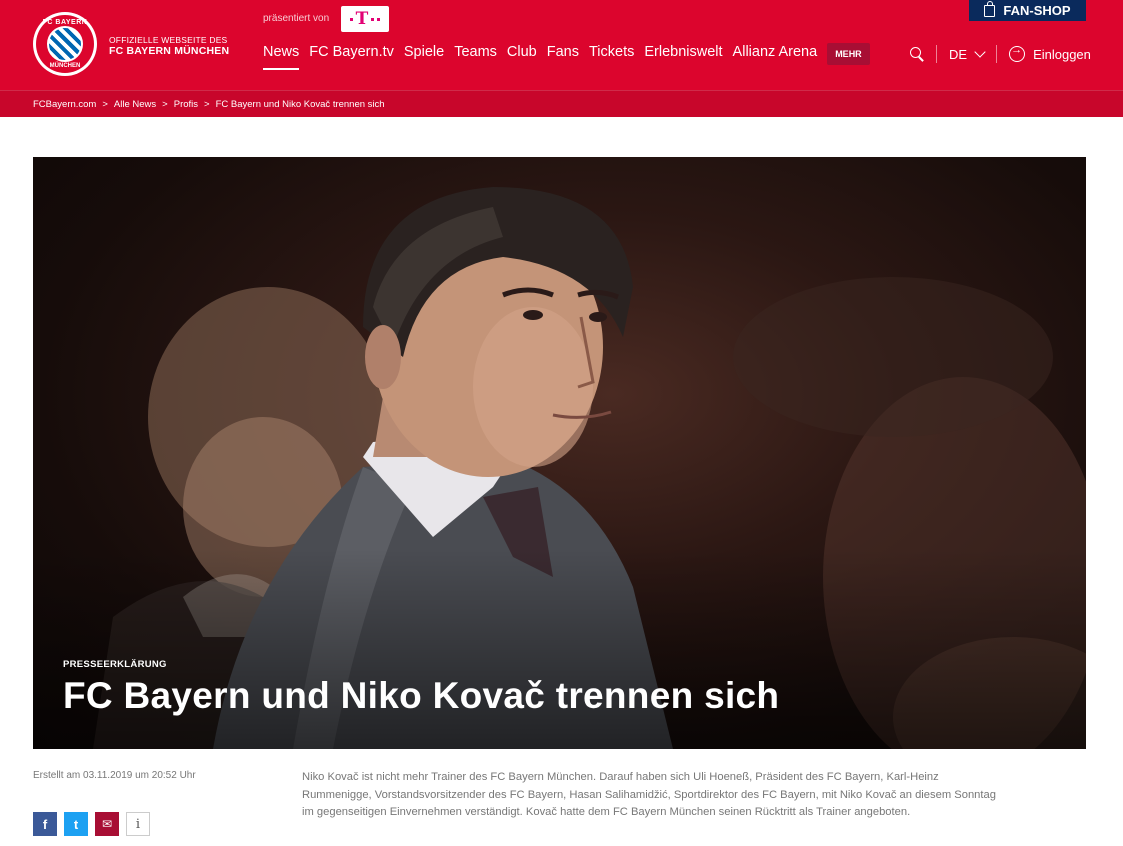 Image resolution: width=1123 pixels, height=846 pixels. I want to click on nav-item-news: News, so click(283, 57).